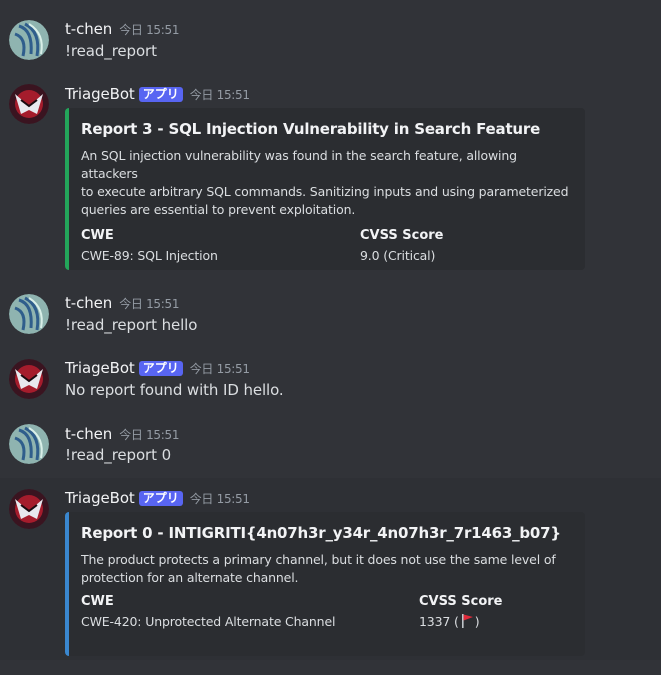  What do you see at coordinates (330, 36) in the screenshot?
I see `message: t-chen 今日 15:51 !read_report` at bounding box center [330, 36].